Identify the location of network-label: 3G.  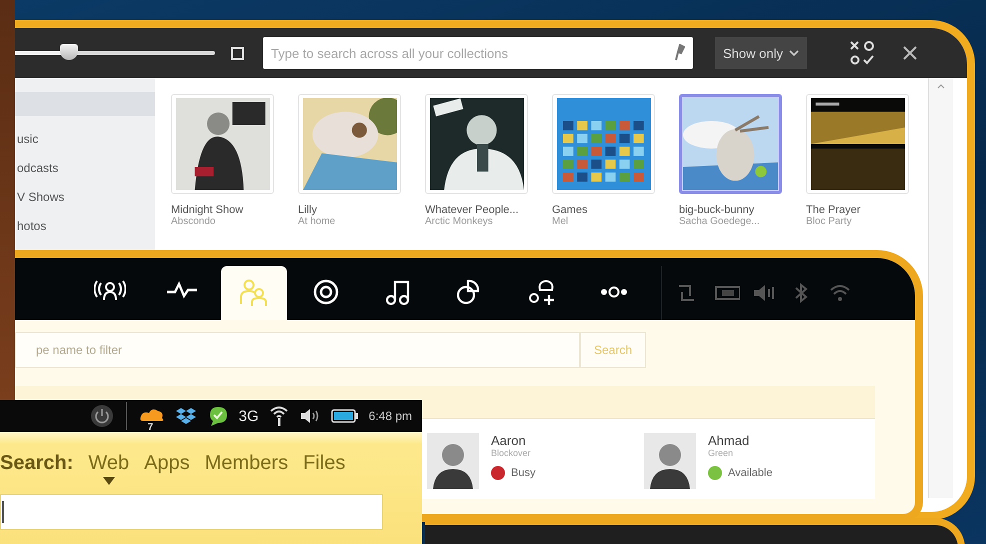
(248, 416).